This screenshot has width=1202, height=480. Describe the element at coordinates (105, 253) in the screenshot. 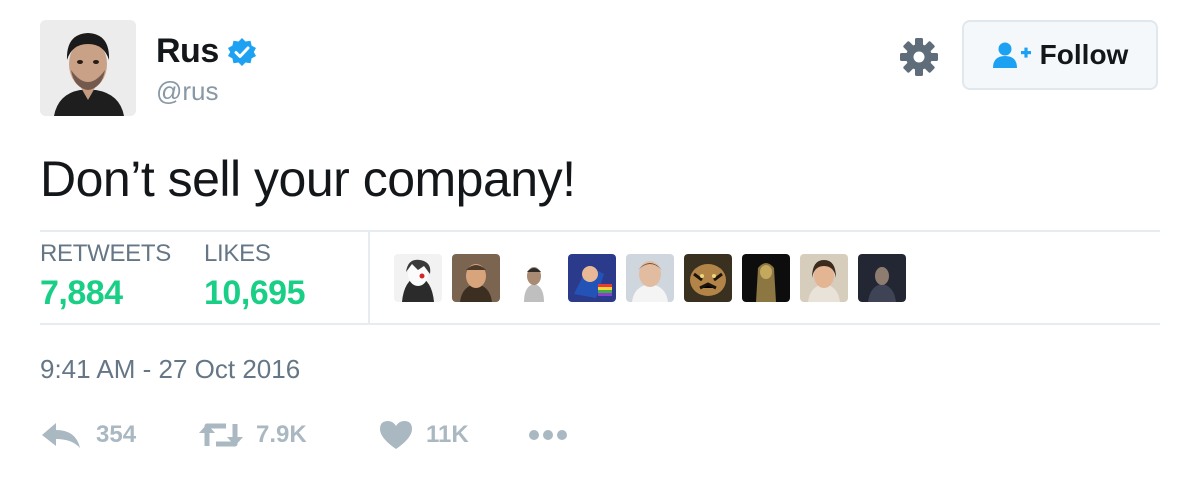

I see `retweets-label: RETWEETS` at that location.